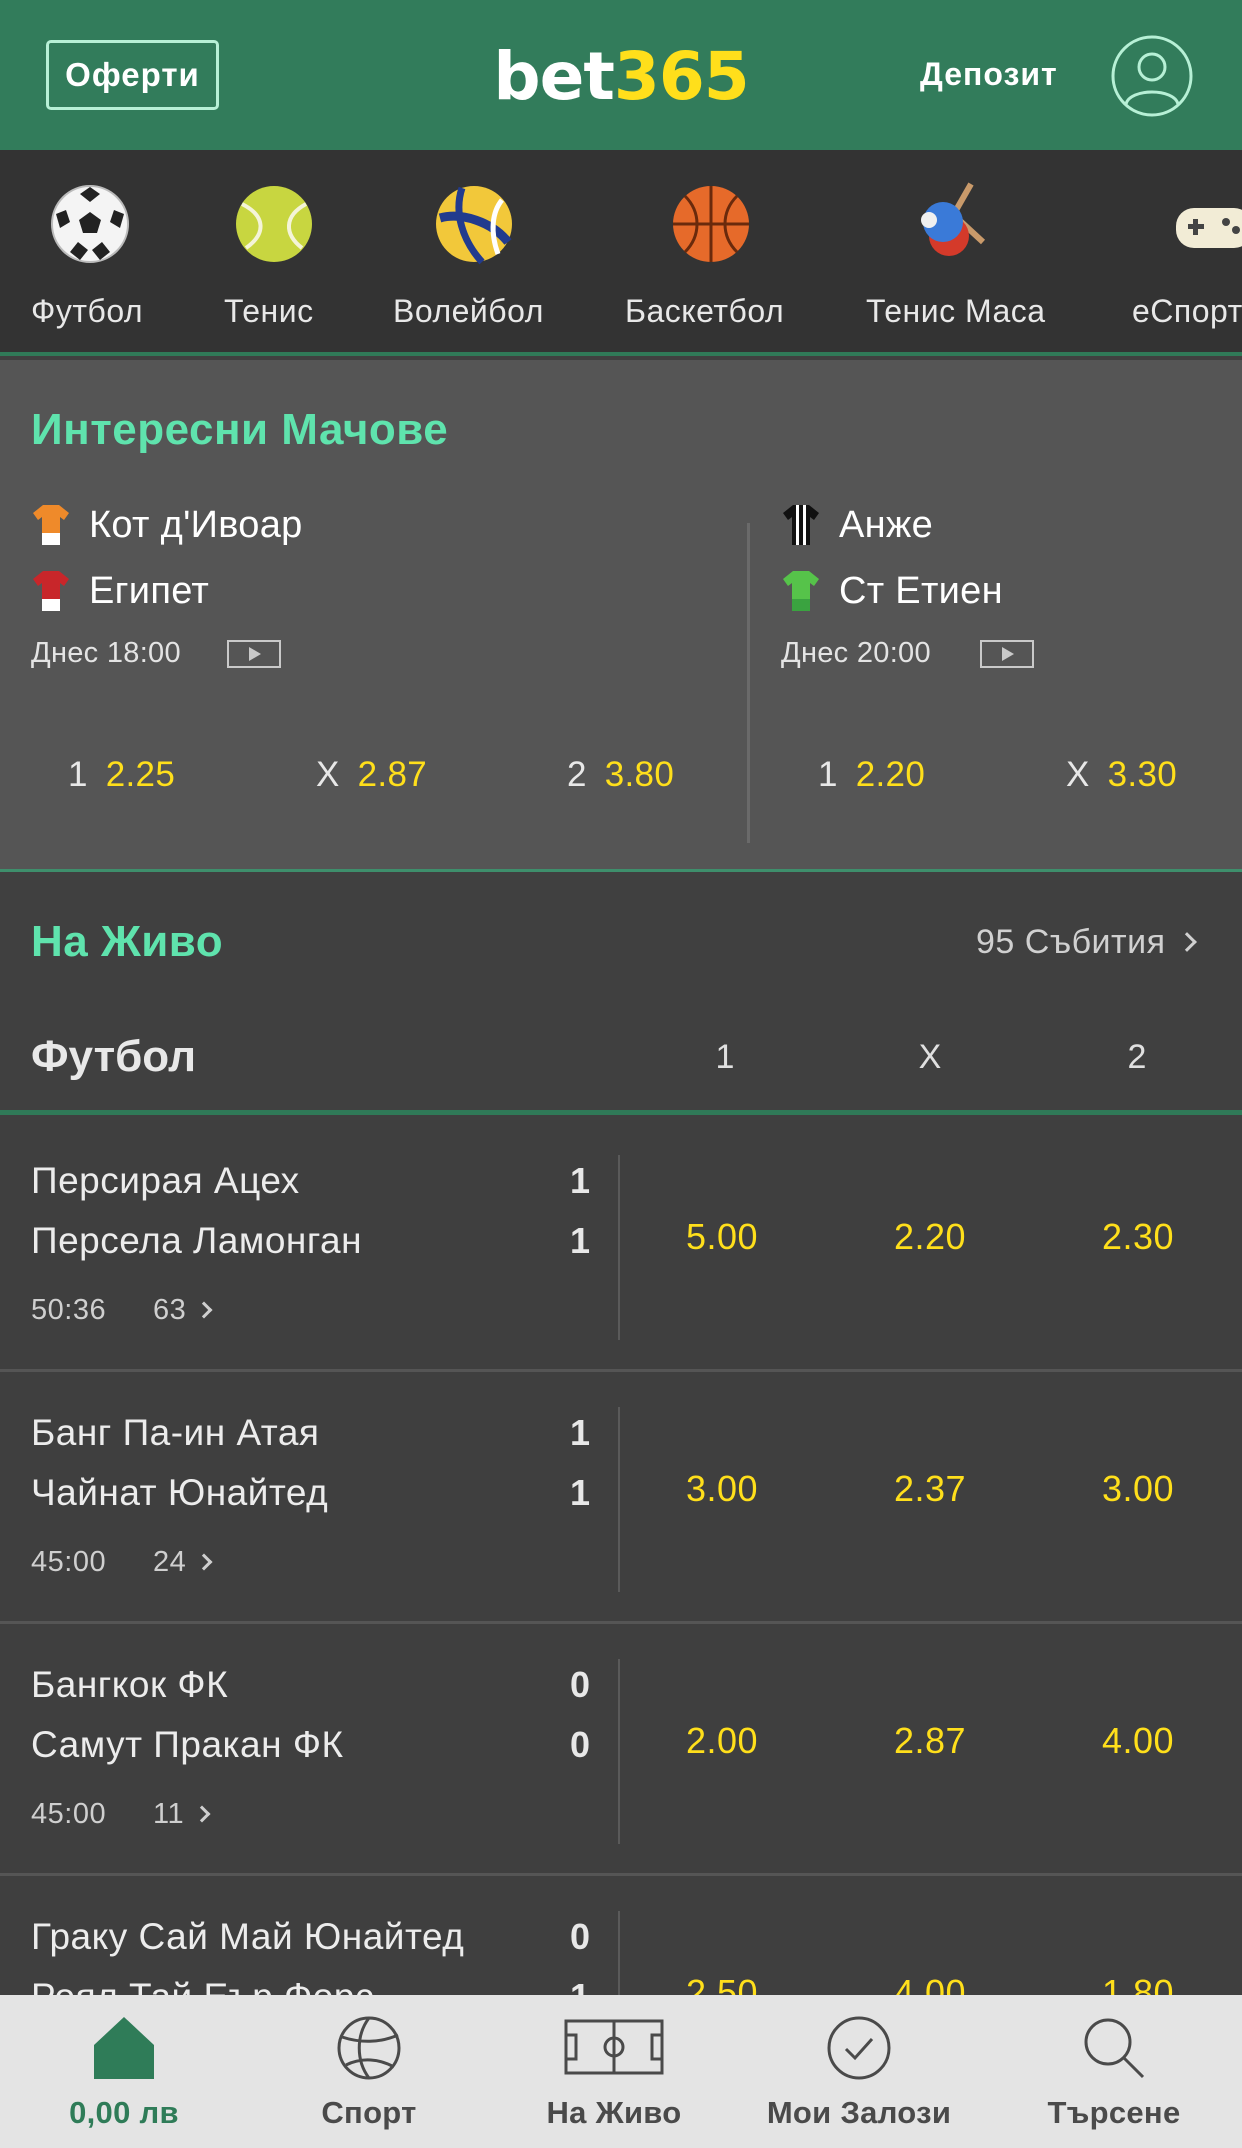 This screenshot has height=2148, width=1242. I want to click on match-time: Днес 18:00, so click(106, 653).